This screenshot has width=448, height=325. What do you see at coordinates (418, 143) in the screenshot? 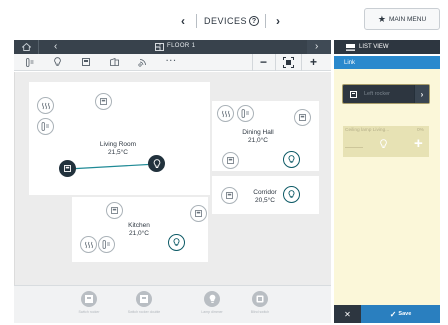
I see `add-link-button: +` at bounding box center [418, 143].